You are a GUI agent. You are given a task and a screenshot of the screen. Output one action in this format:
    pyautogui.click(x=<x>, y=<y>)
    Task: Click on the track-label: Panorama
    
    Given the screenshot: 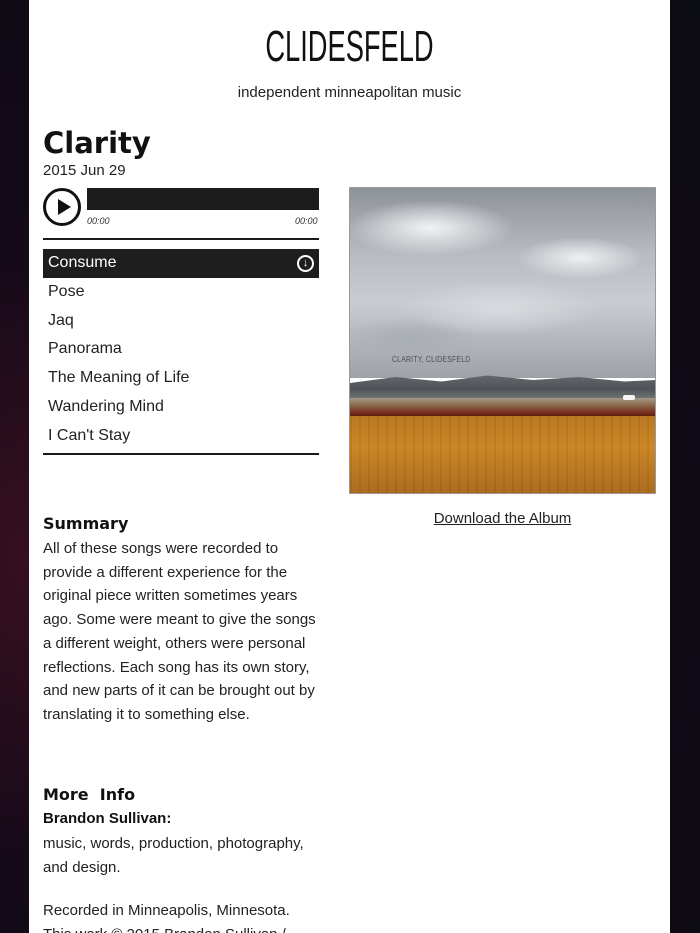 What is the action you would take?
    pyautogui.click(x=85, y=349)
    